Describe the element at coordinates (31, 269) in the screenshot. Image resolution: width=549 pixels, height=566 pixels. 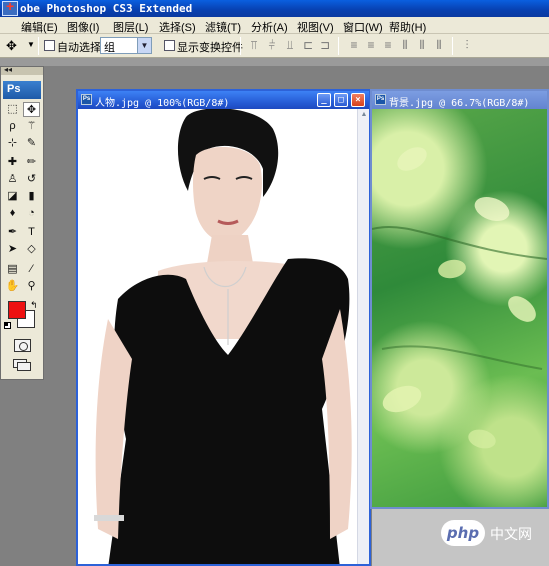
I see `eyedropper-tool-icon: ⁄` at that location.